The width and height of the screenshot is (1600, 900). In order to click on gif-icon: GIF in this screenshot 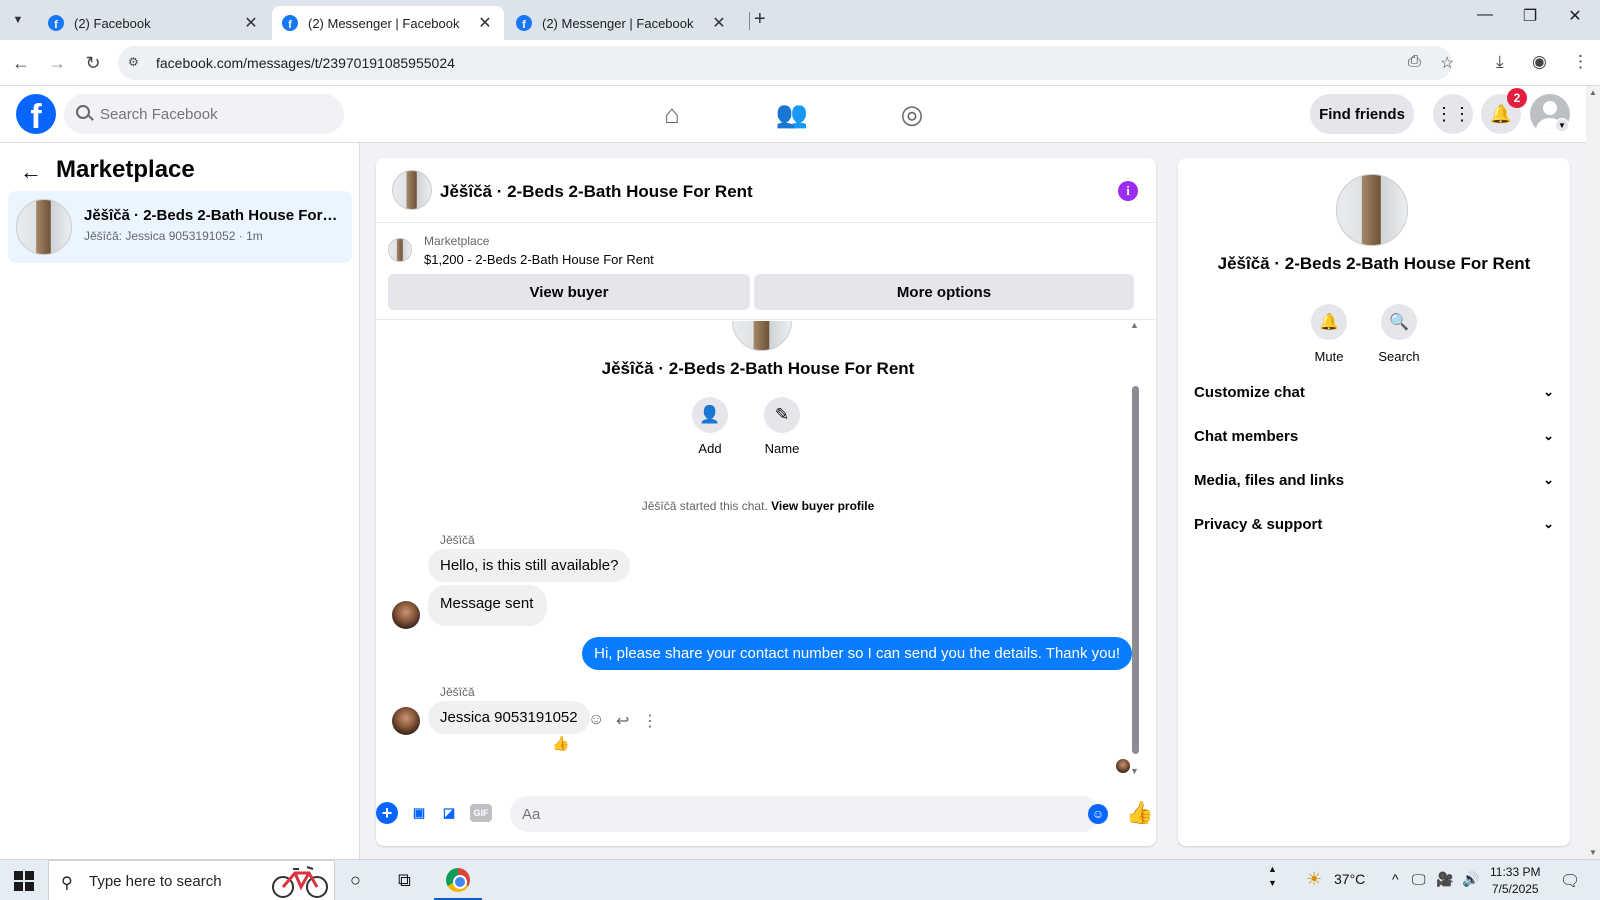, I will do `click(481, 813)`.